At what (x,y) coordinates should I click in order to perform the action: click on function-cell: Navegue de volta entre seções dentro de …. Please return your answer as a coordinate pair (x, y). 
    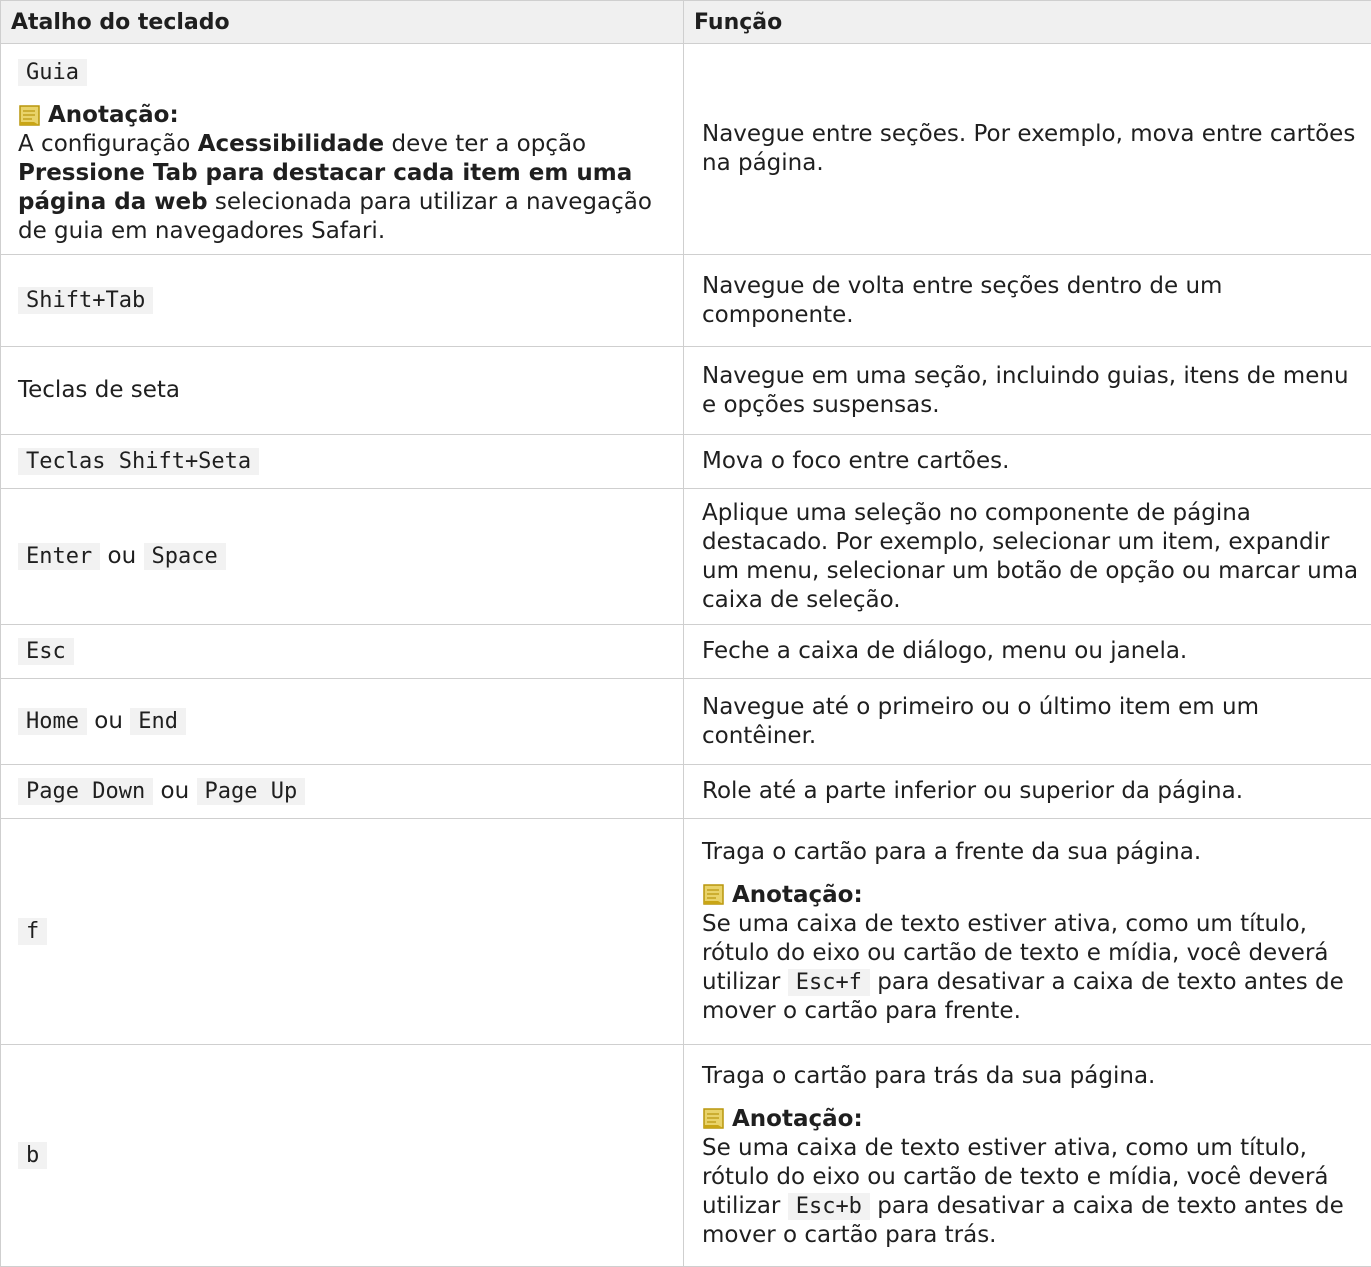
    Looking at the image, I should click on (1027, 301).